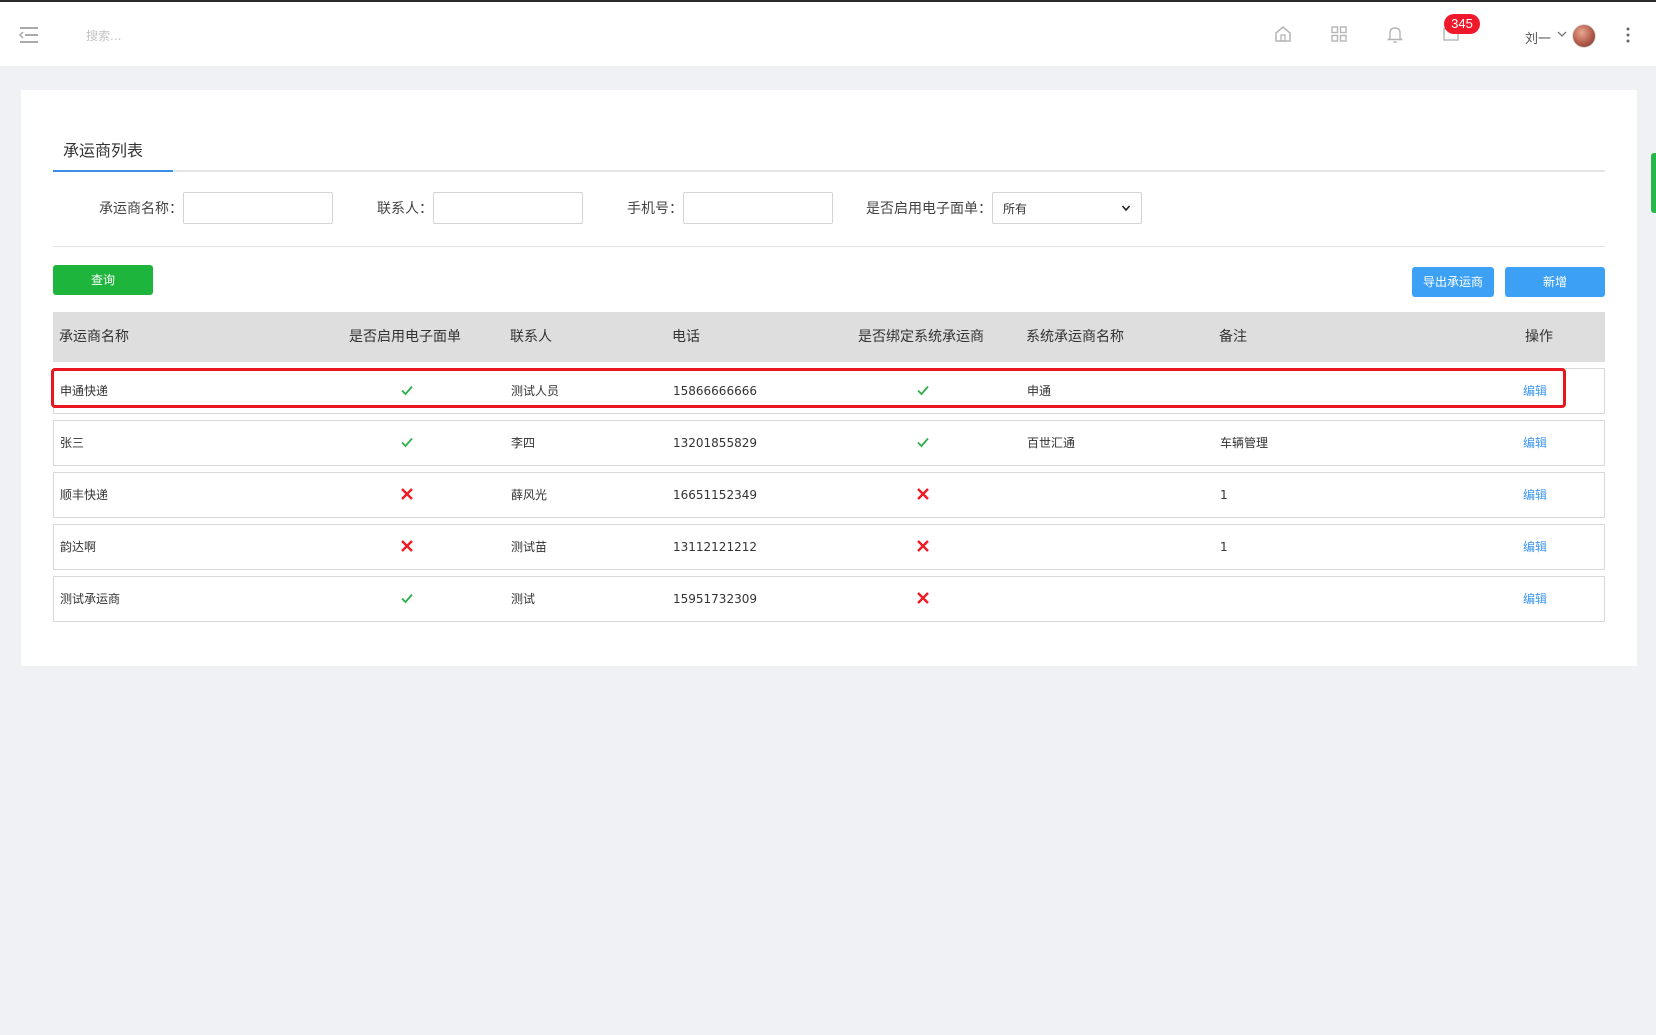 Image resolution: width=1656 pixels, height=1035 pixels. I want to click on cell-carrier-name: 申通快递, so click(84, 391).